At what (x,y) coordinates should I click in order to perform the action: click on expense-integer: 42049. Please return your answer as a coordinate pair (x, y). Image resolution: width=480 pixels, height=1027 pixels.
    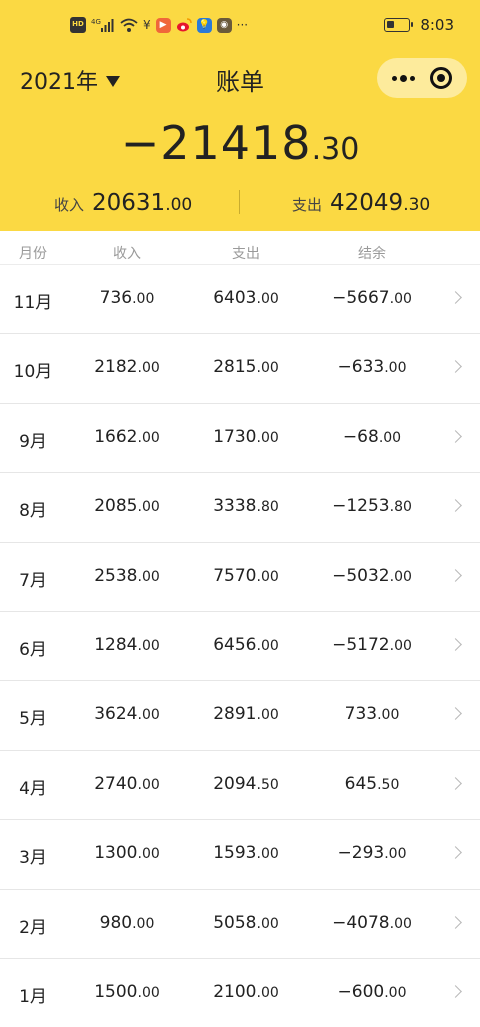
    Looking at the image, I should click on (367, 203).